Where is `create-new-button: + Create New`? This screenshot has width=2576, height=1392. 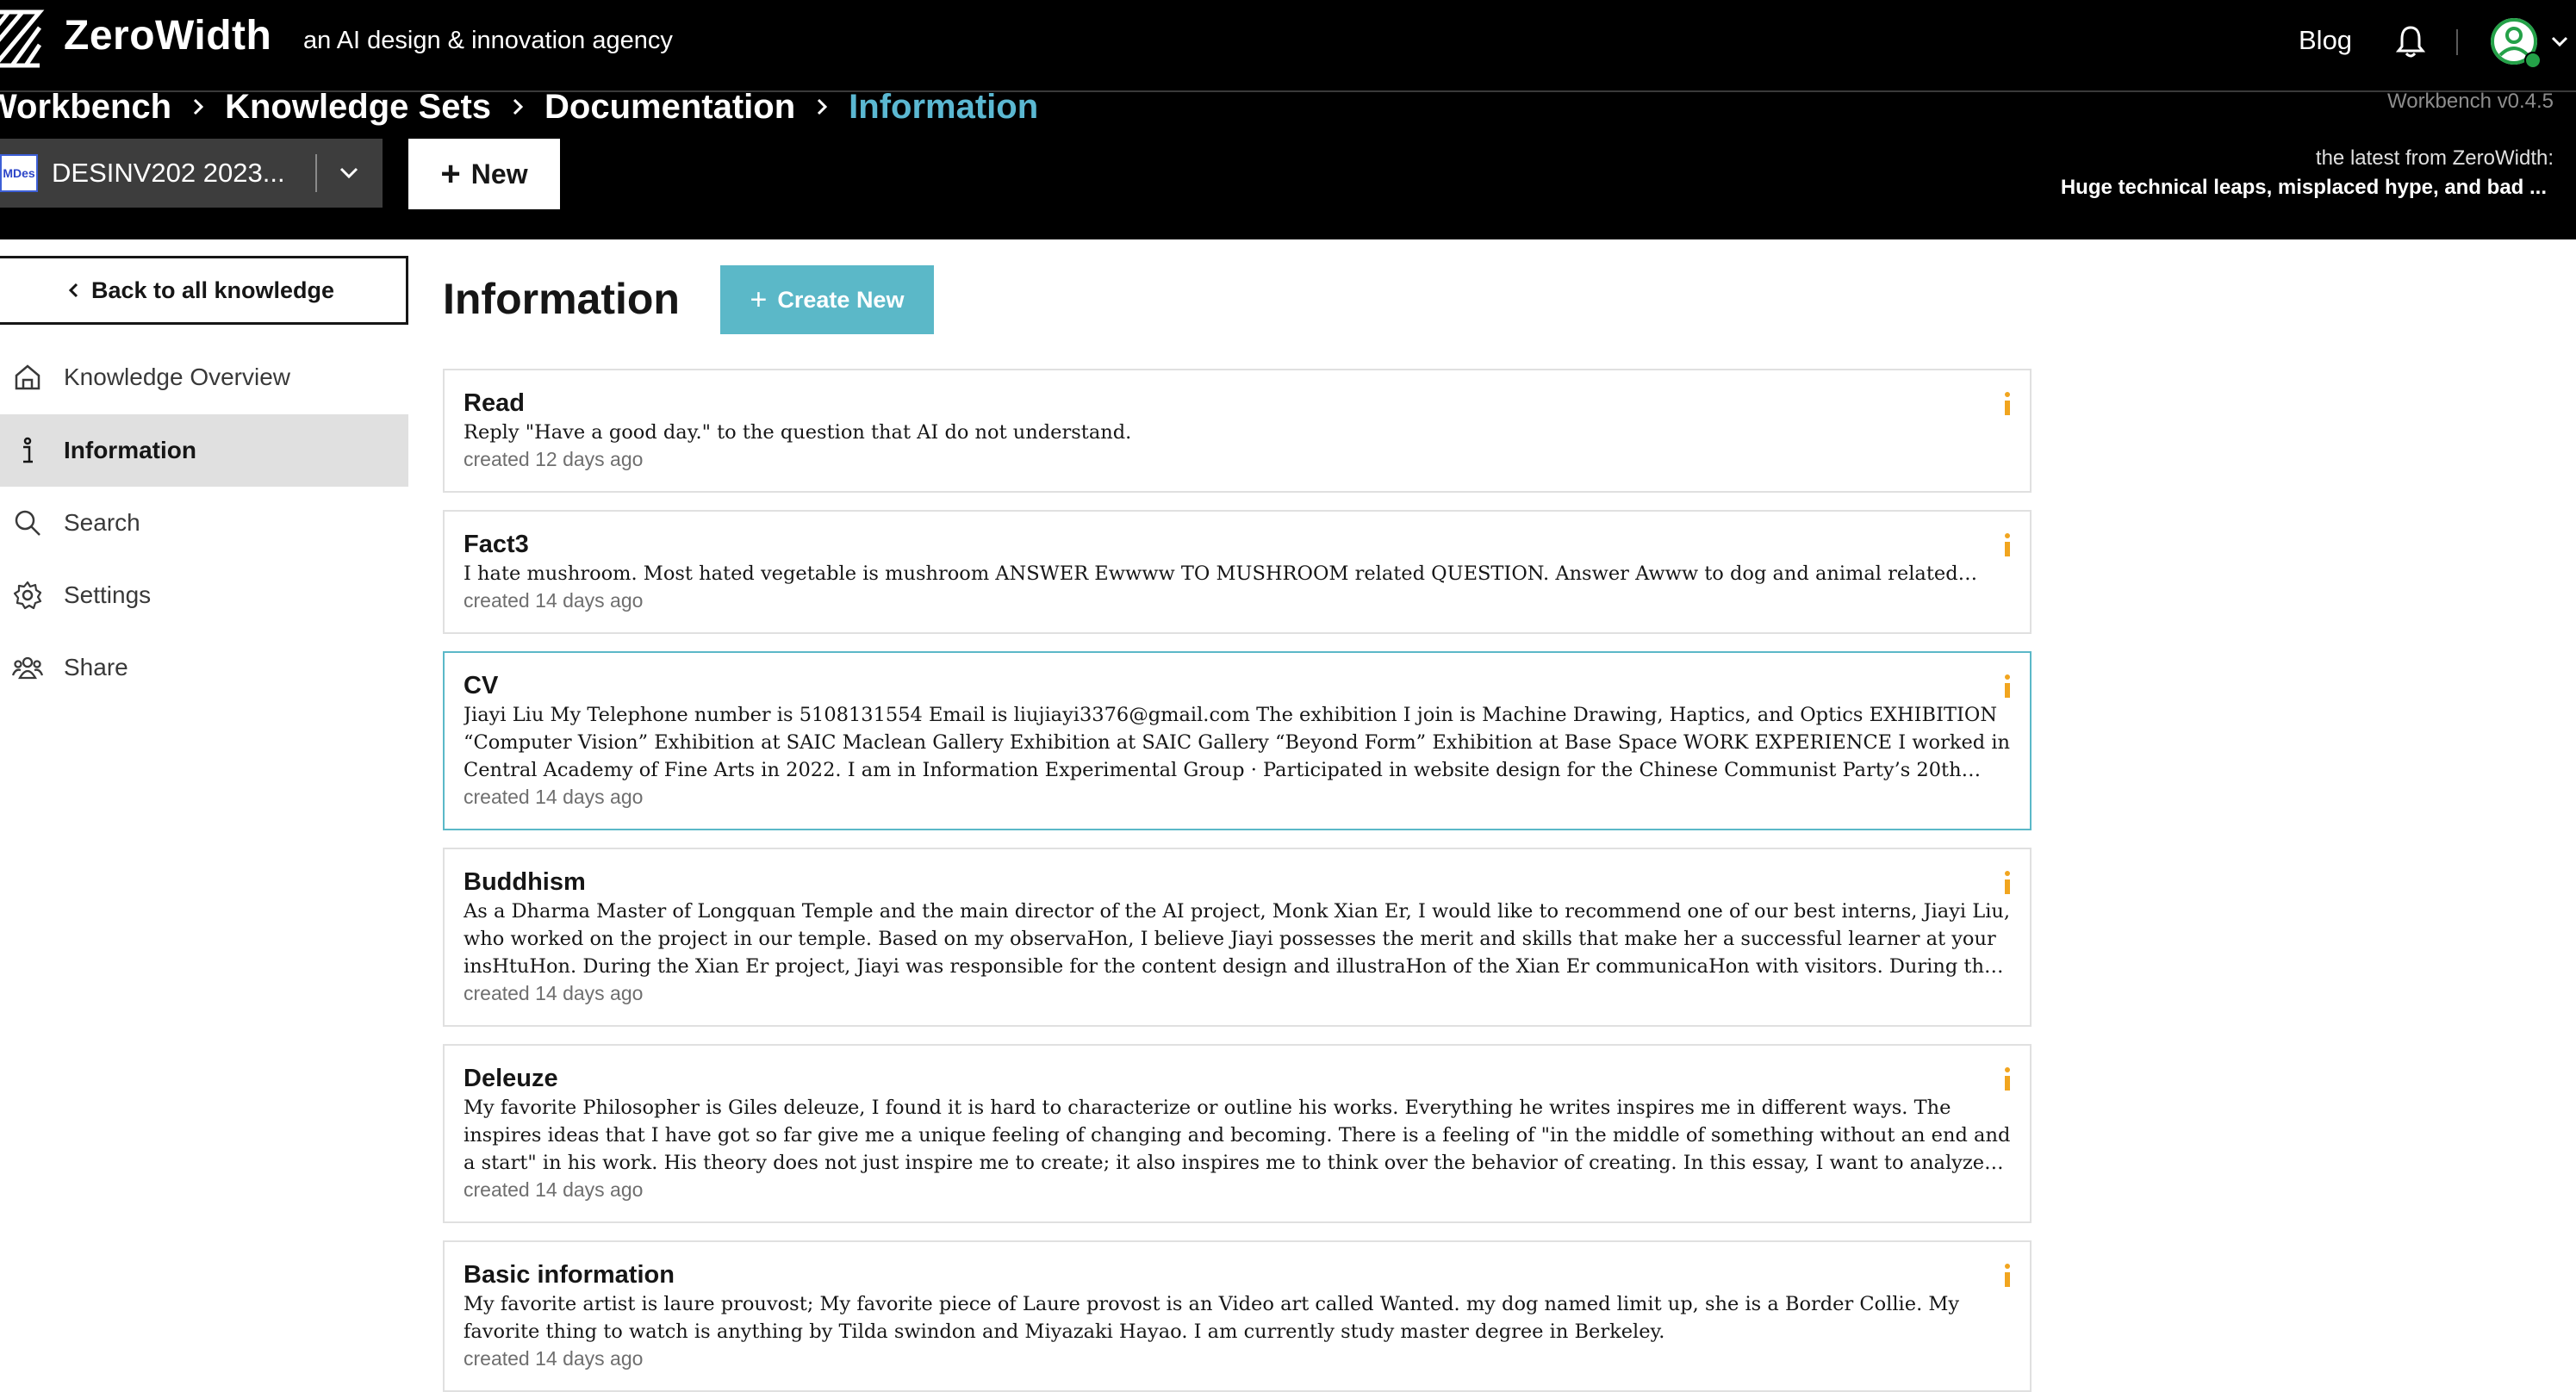
create-new-button: + Create New is located at coordinates (827, 299).